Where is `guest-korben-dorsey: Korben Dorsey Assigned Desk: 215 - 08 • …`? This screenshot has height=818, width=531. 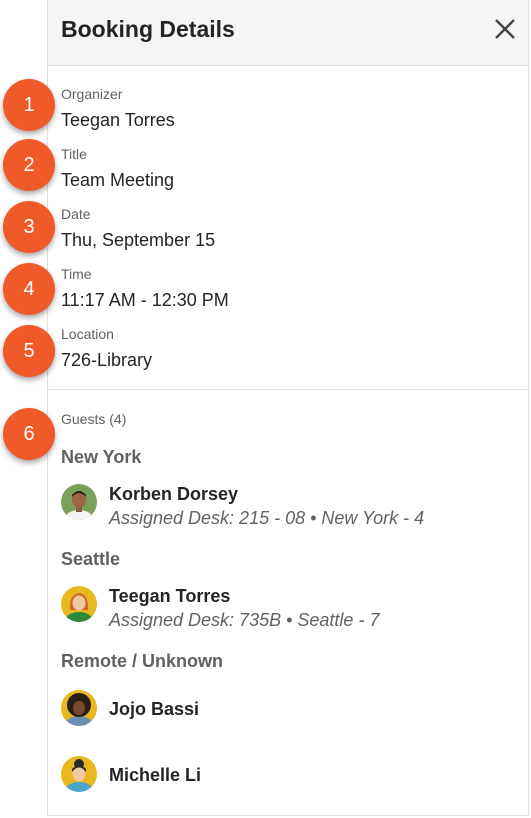
guest-korben-dorsey: Korben Dorsey Assigned Desk: 215 - 08 • … is located at coordinates (281, 506).